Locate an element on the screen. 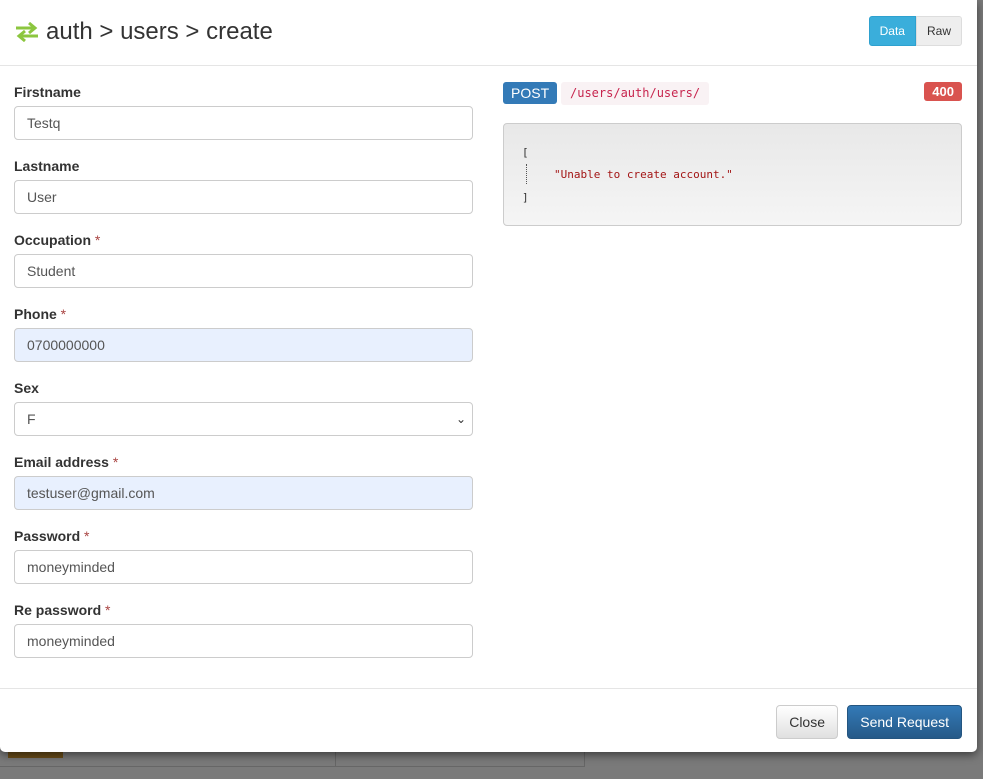  password-input: moneyminded is located at coordinates (243, 567).